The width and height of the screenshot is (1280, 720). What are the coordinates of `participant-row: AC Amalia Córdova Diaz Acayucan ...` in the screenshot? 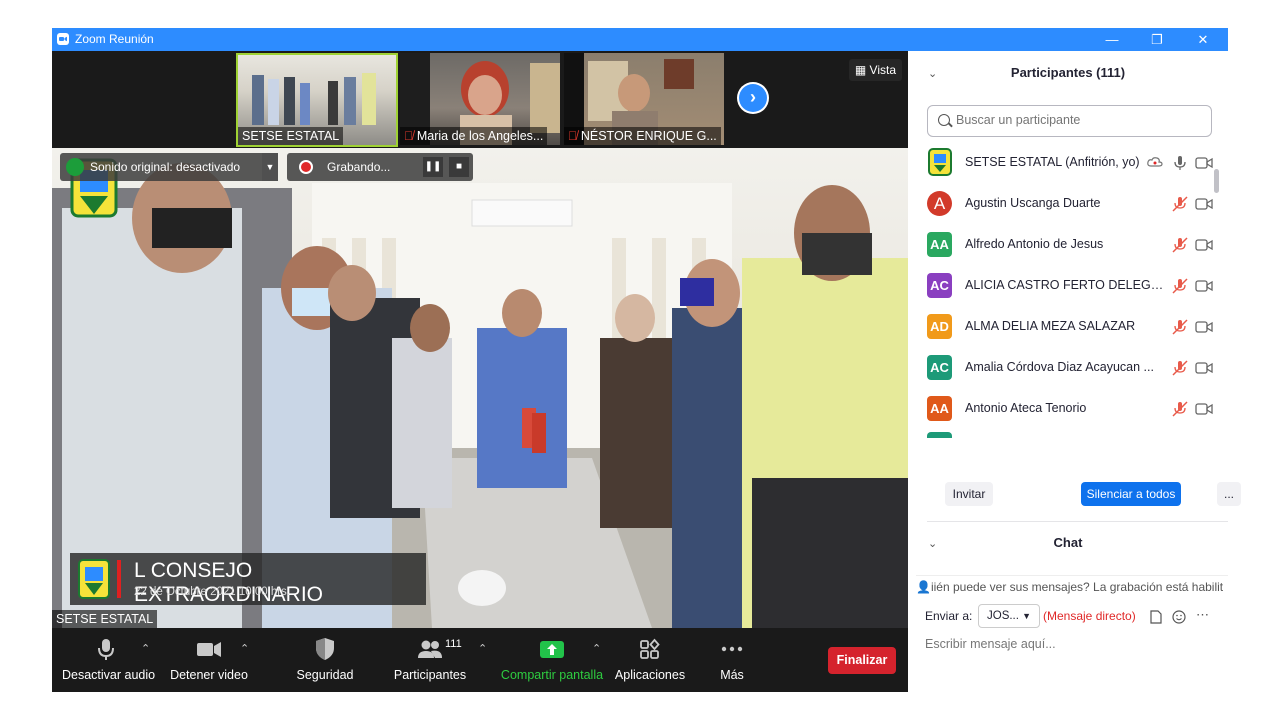 It's located at (1072, 367).